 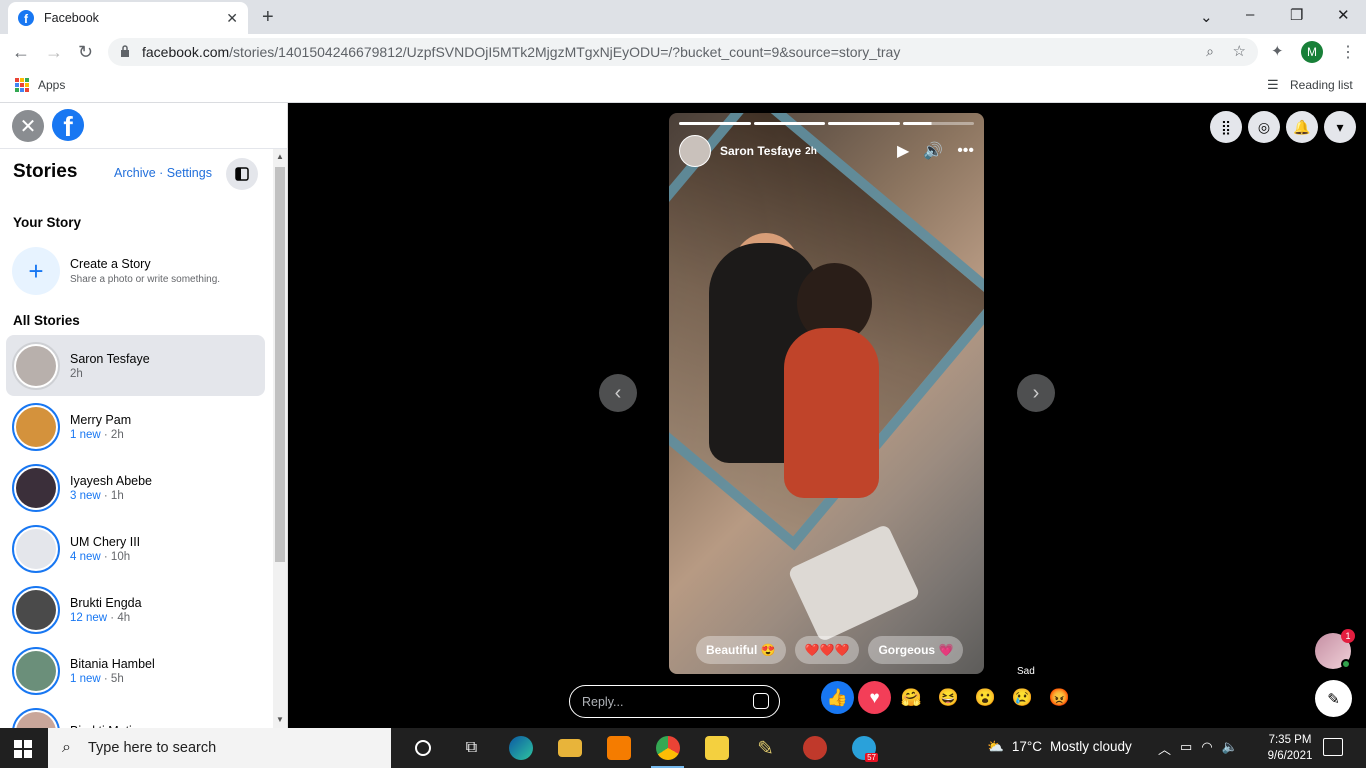 What do you see at coordinates (280, 719) in the screenshot?
I see `scroll-down-icon: ▼` at bounding box center [280, 719].